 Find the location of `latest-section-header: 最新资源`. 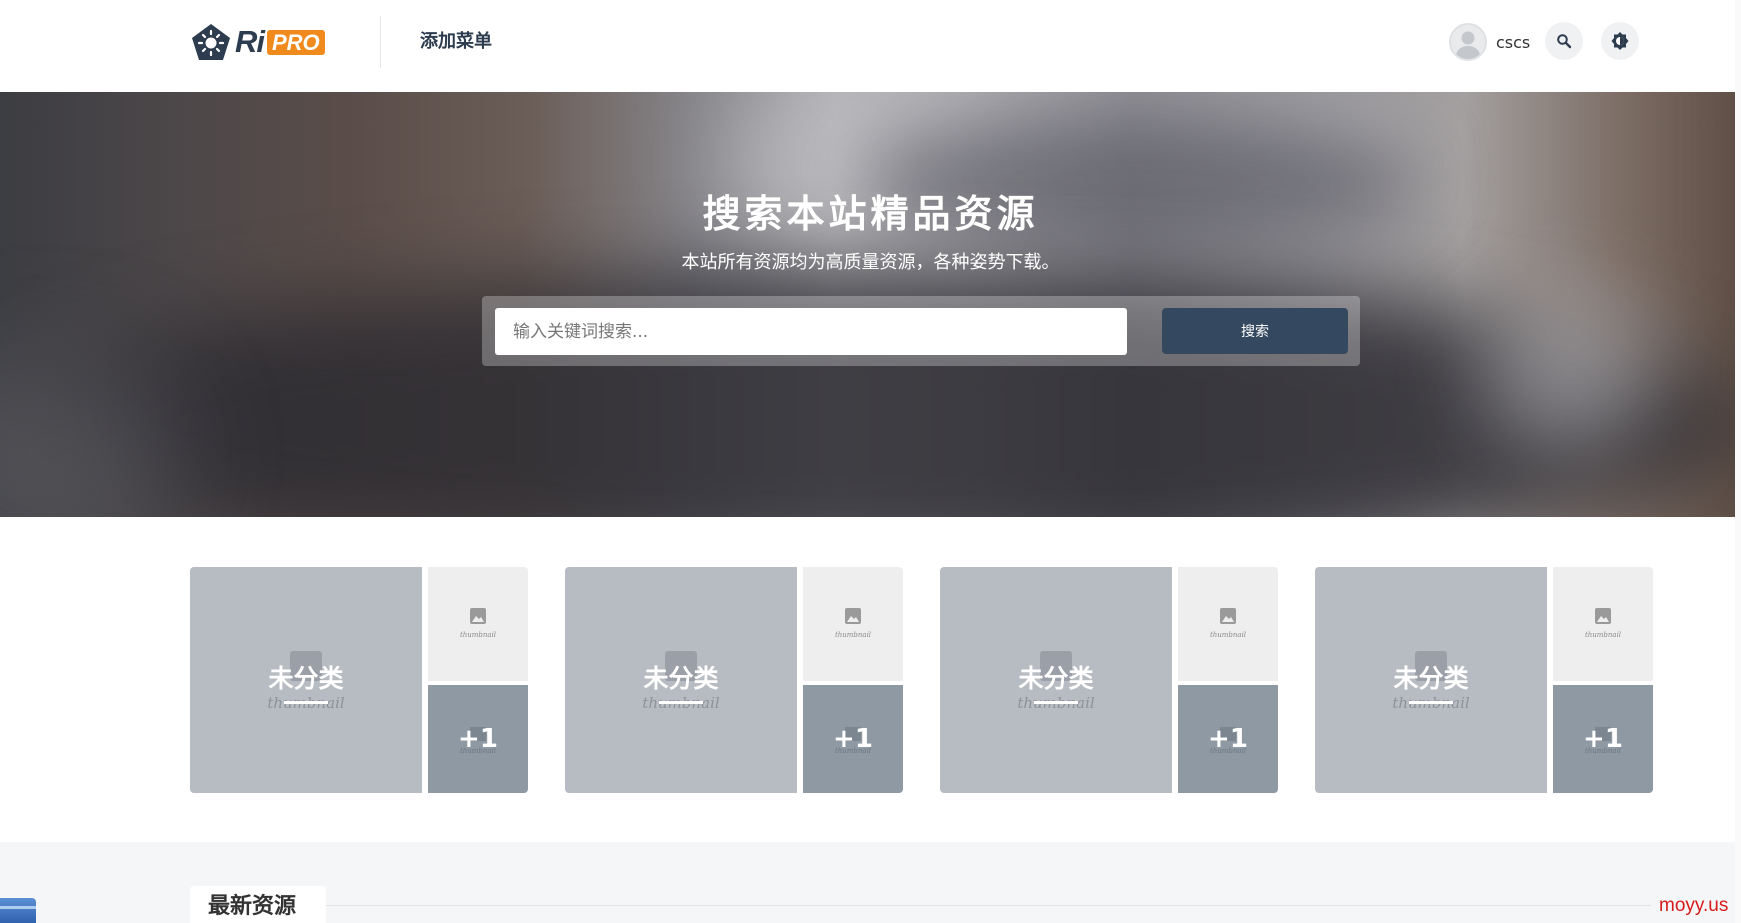

latest-section-header: 最新资源 is located at coordinates (258, 904).